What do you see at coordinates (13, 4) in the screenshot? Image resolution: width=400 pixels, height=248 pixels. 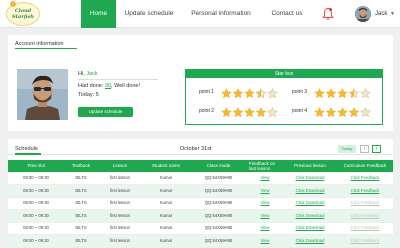 I see `logo-sun` at bounding box center [13, 4].